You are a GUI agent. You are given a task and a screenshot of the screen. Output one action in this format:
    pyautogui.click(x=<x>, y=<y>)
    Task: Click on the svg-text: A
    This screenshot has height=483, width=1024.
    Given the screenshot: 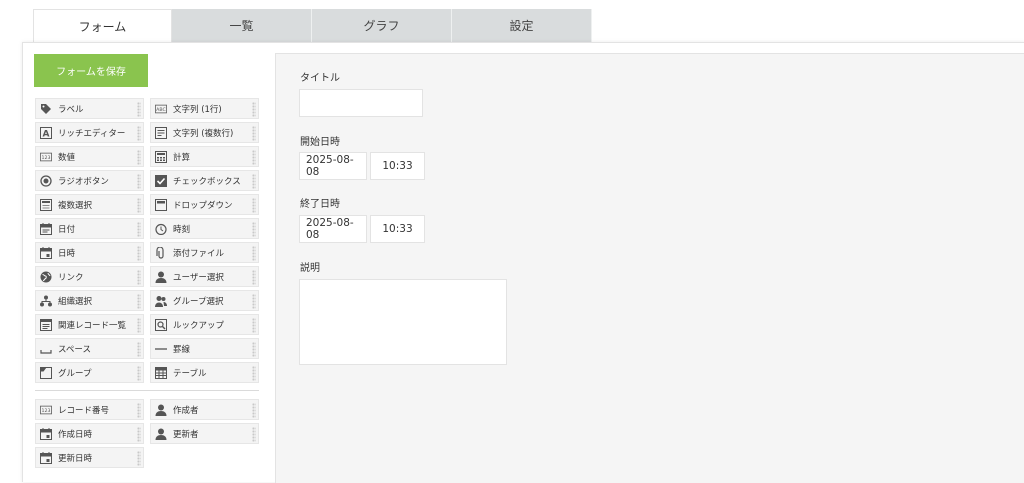 What is the action you would take?
    pyautogui.click(x=46, y=134)
    